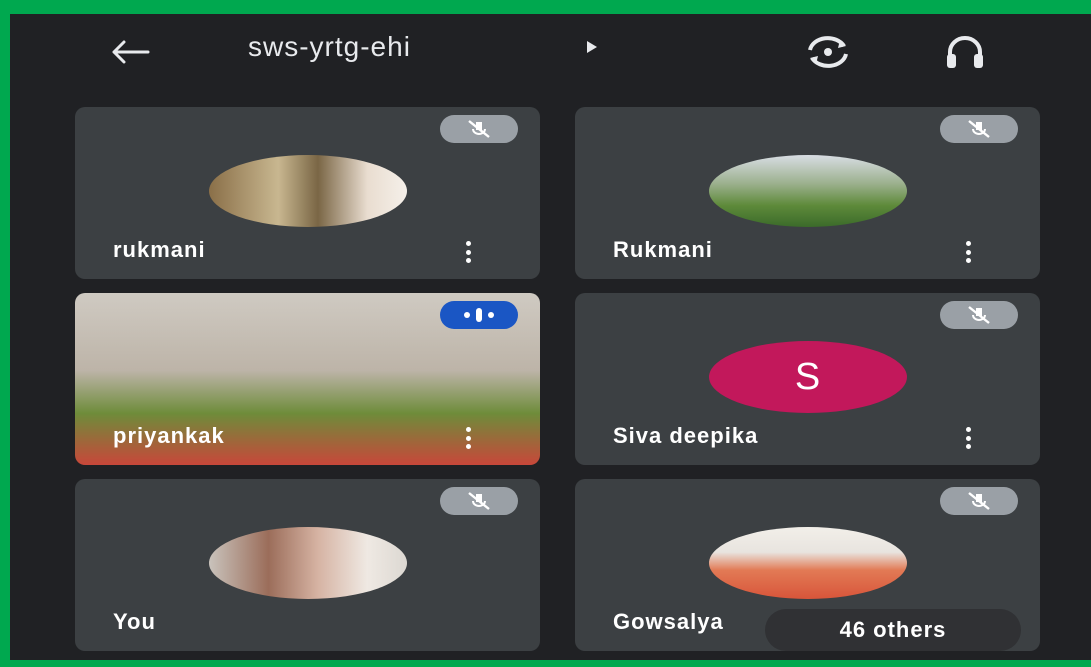  I want to click on participant-name: Rukmani, so click(663, 249).